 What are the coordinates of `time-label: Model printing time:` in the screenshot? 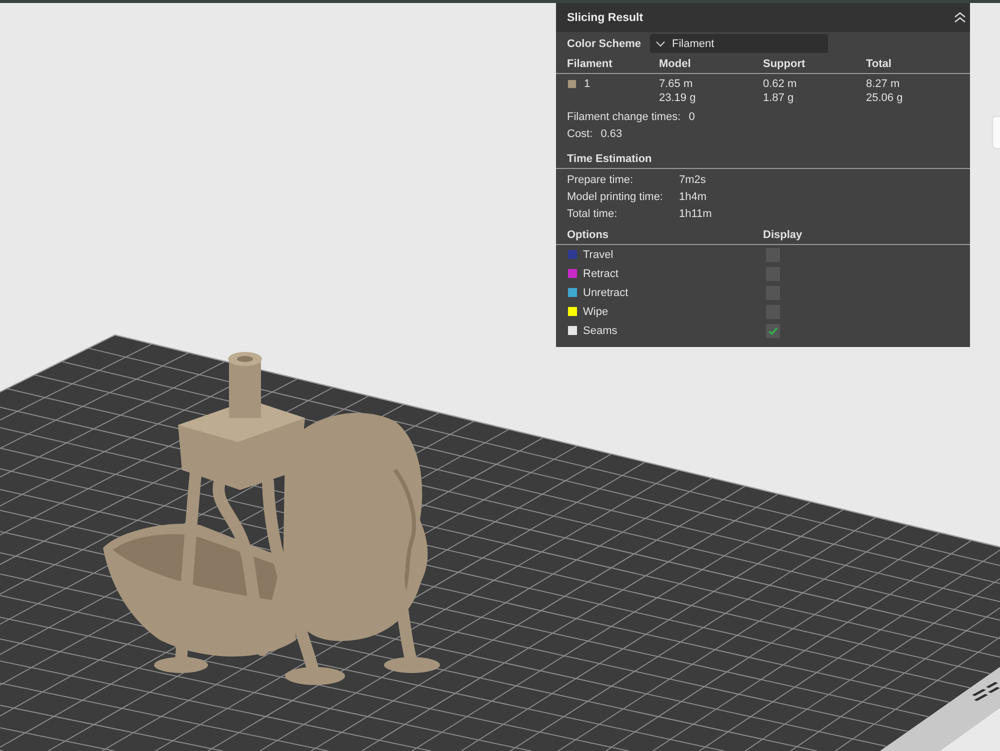 It's located at (615, 196).